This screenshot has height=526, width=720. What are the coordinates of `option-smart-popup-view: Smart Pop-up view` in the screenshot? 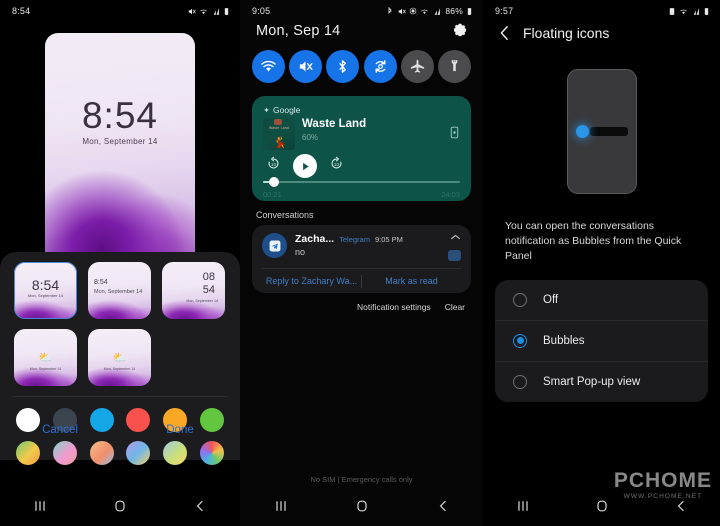 It's located at (601, 381).